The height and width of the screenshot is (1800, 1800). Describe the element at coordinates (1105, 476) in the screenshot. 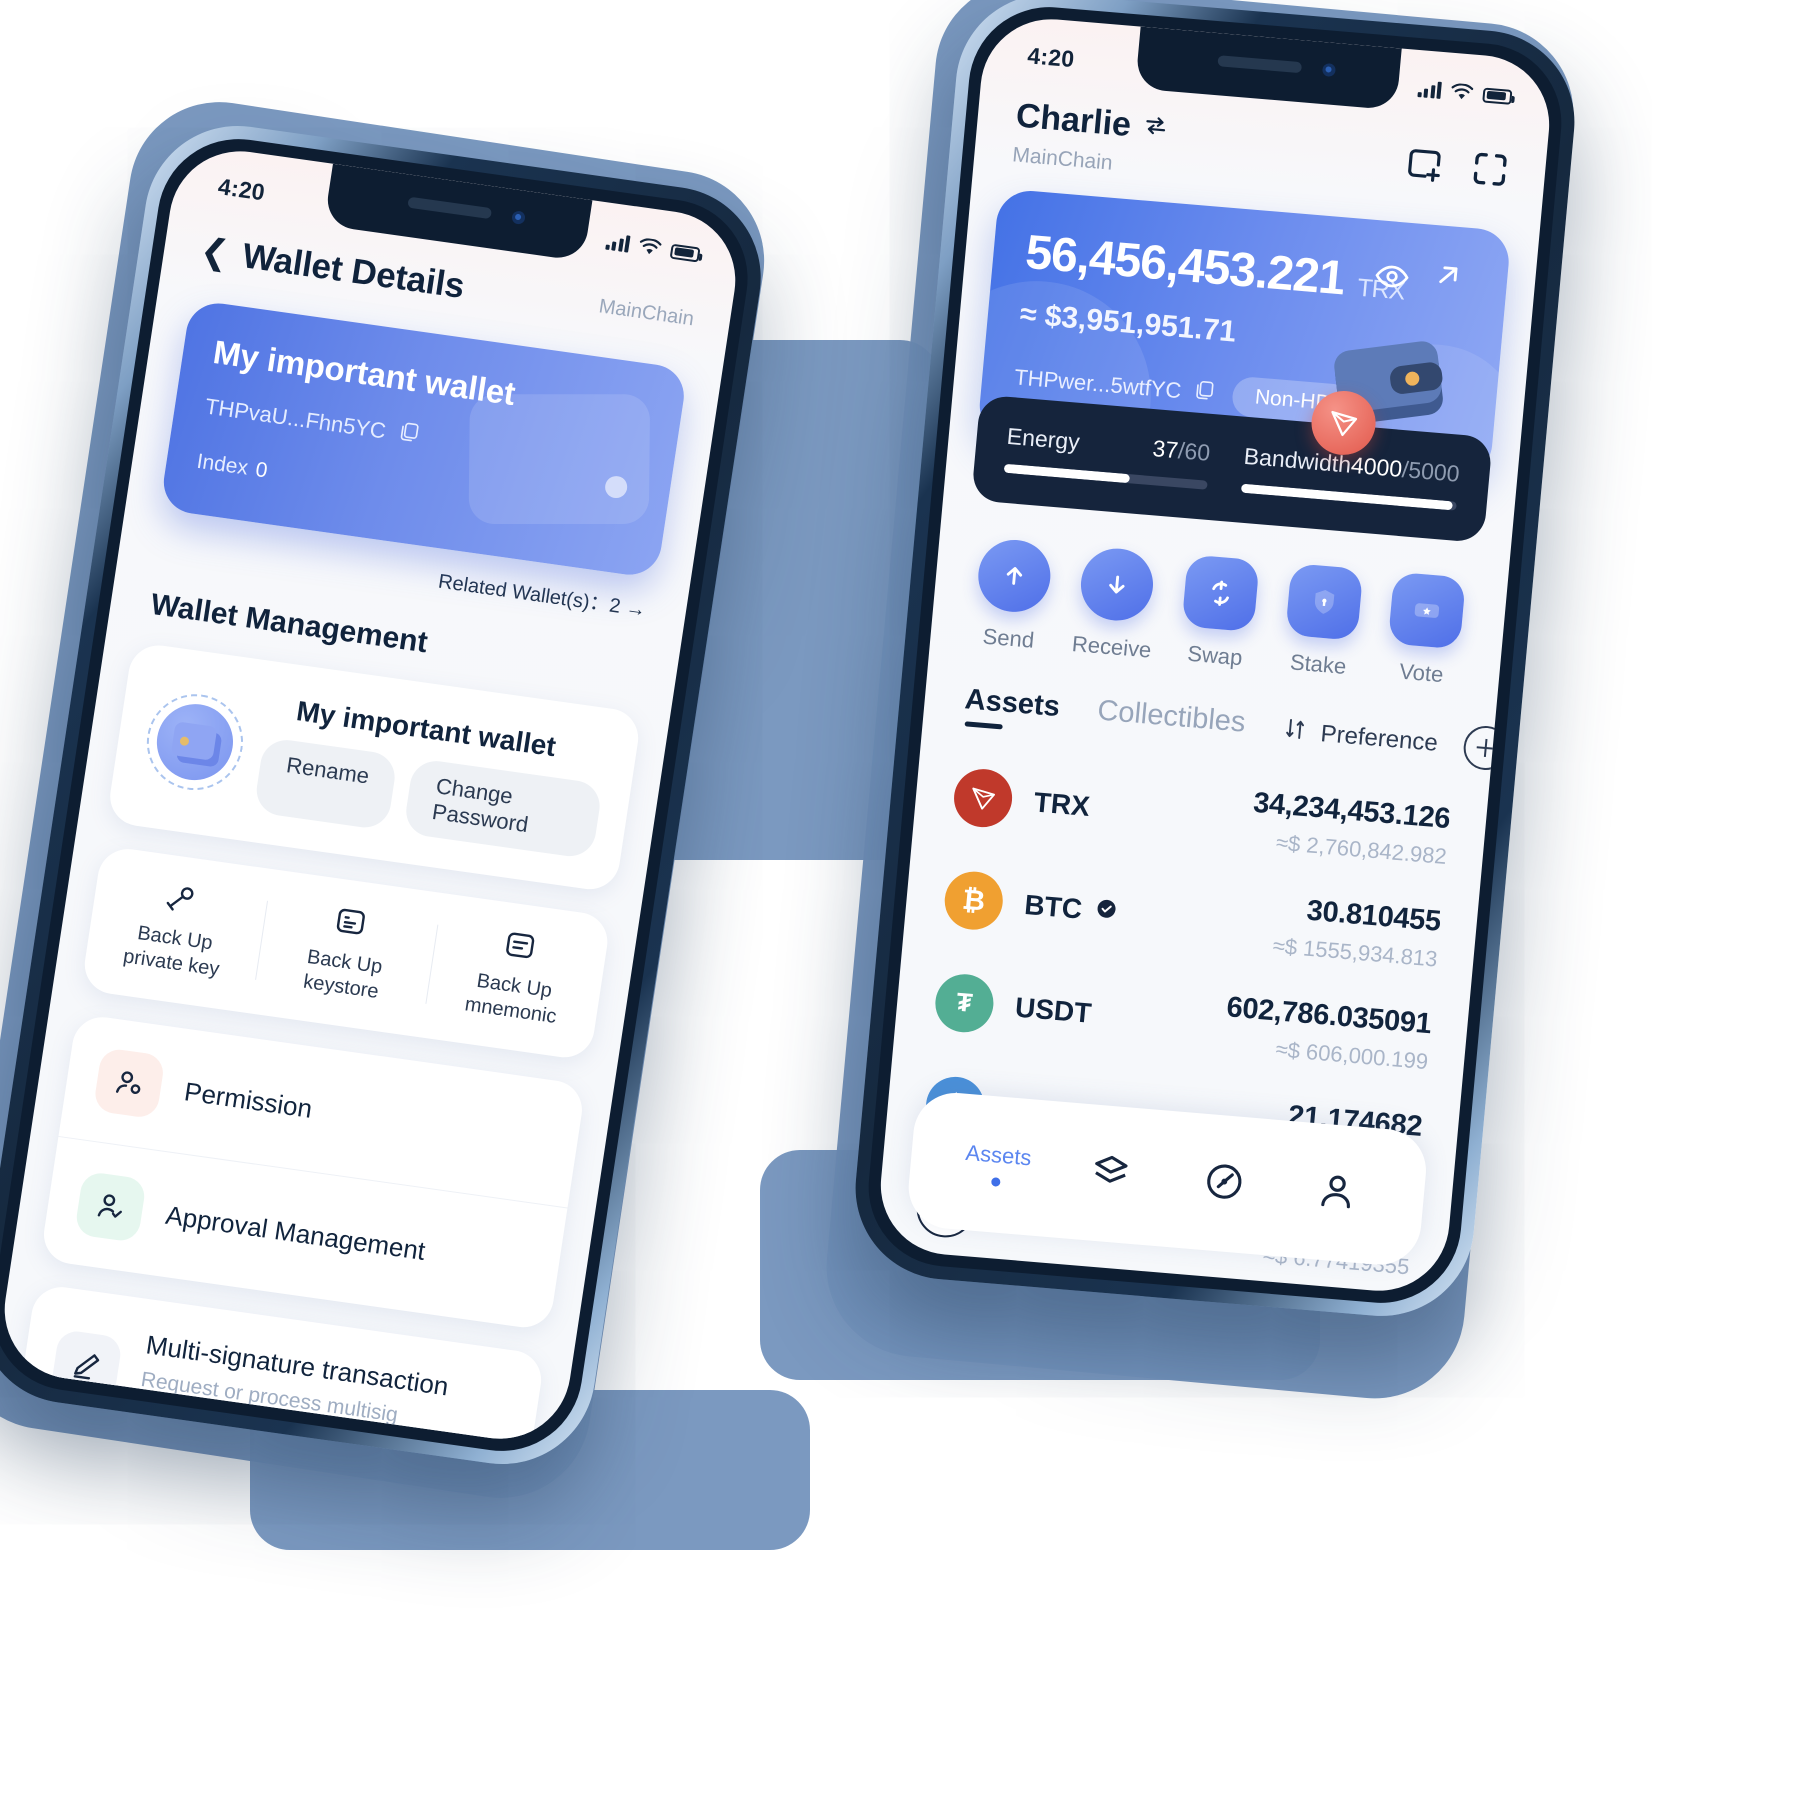

I see `resource-energy-bar` at that location.